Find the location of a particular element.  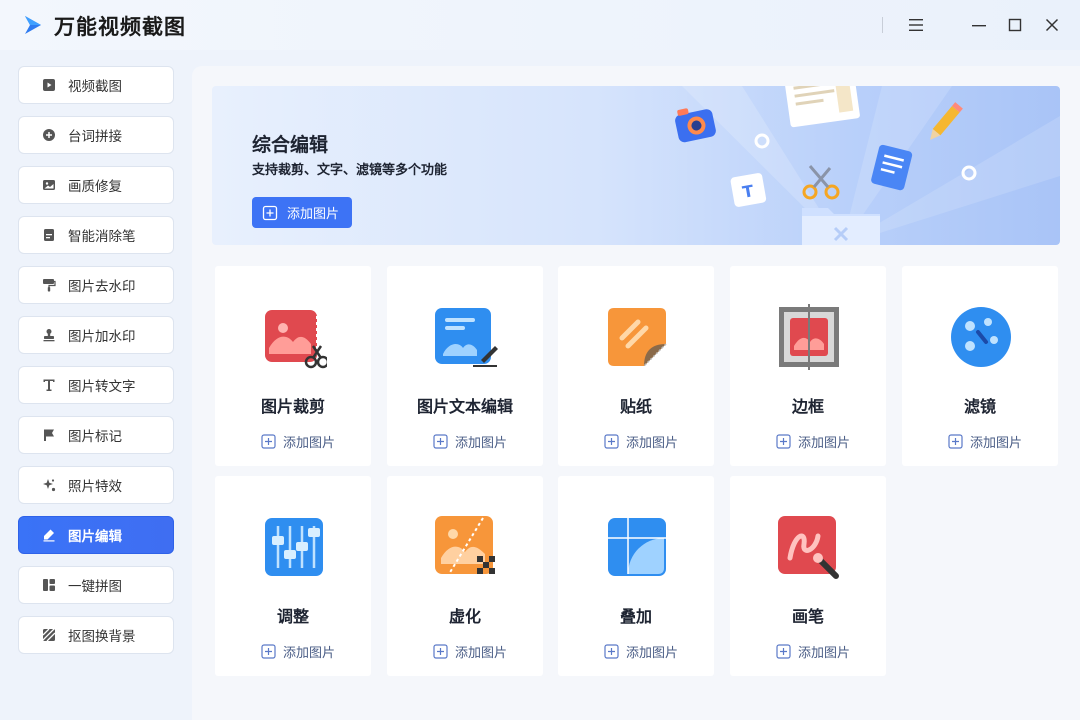

card-title: 图片文本编辑 is located at coordinates (464, 406).